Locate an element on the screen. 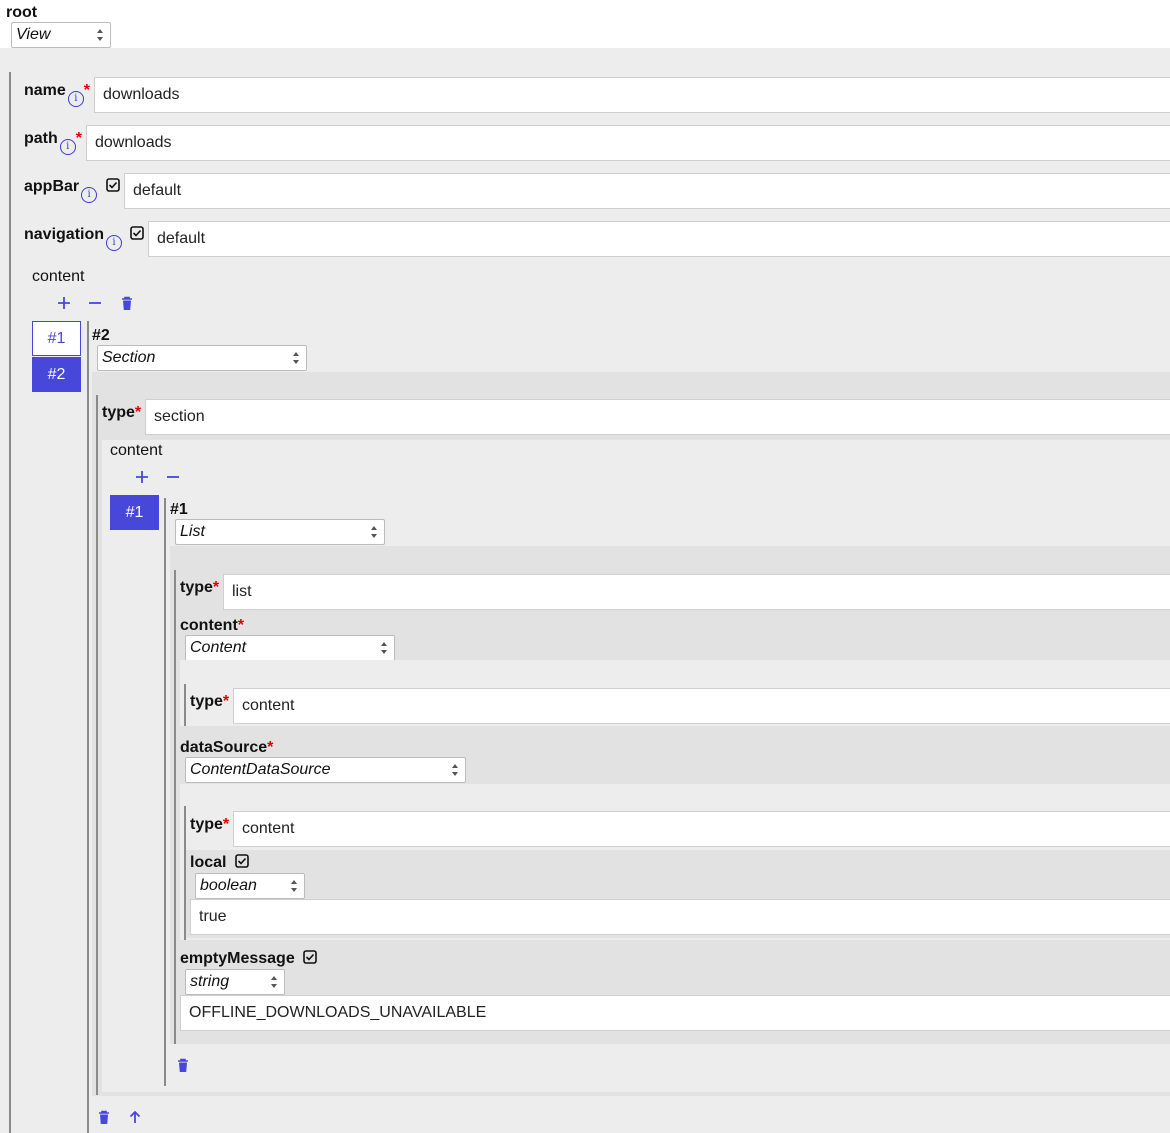  list-panel-border is located at coordinates (165, 792).